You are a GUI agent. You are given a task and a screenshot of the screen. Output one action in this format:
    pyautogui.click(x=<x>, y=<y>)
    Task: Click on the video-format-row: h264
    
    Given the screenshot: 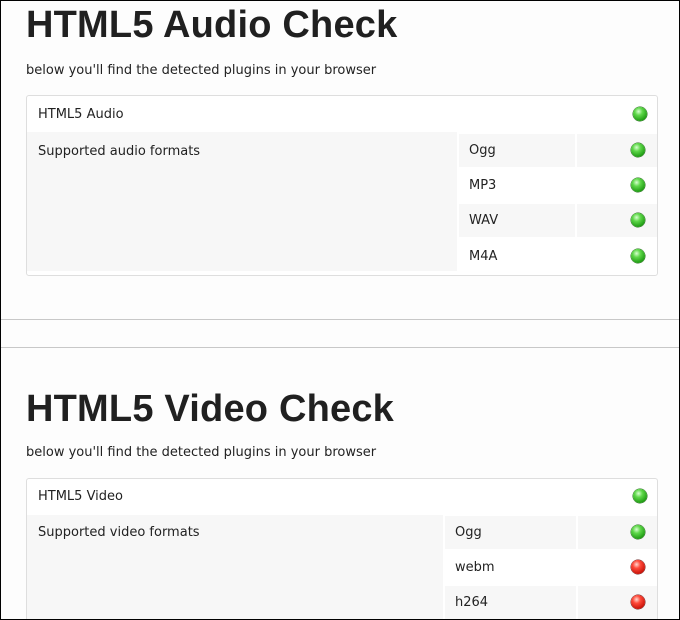 What is the action you would take?
    pyautogui.click(x=551, y=602)
    